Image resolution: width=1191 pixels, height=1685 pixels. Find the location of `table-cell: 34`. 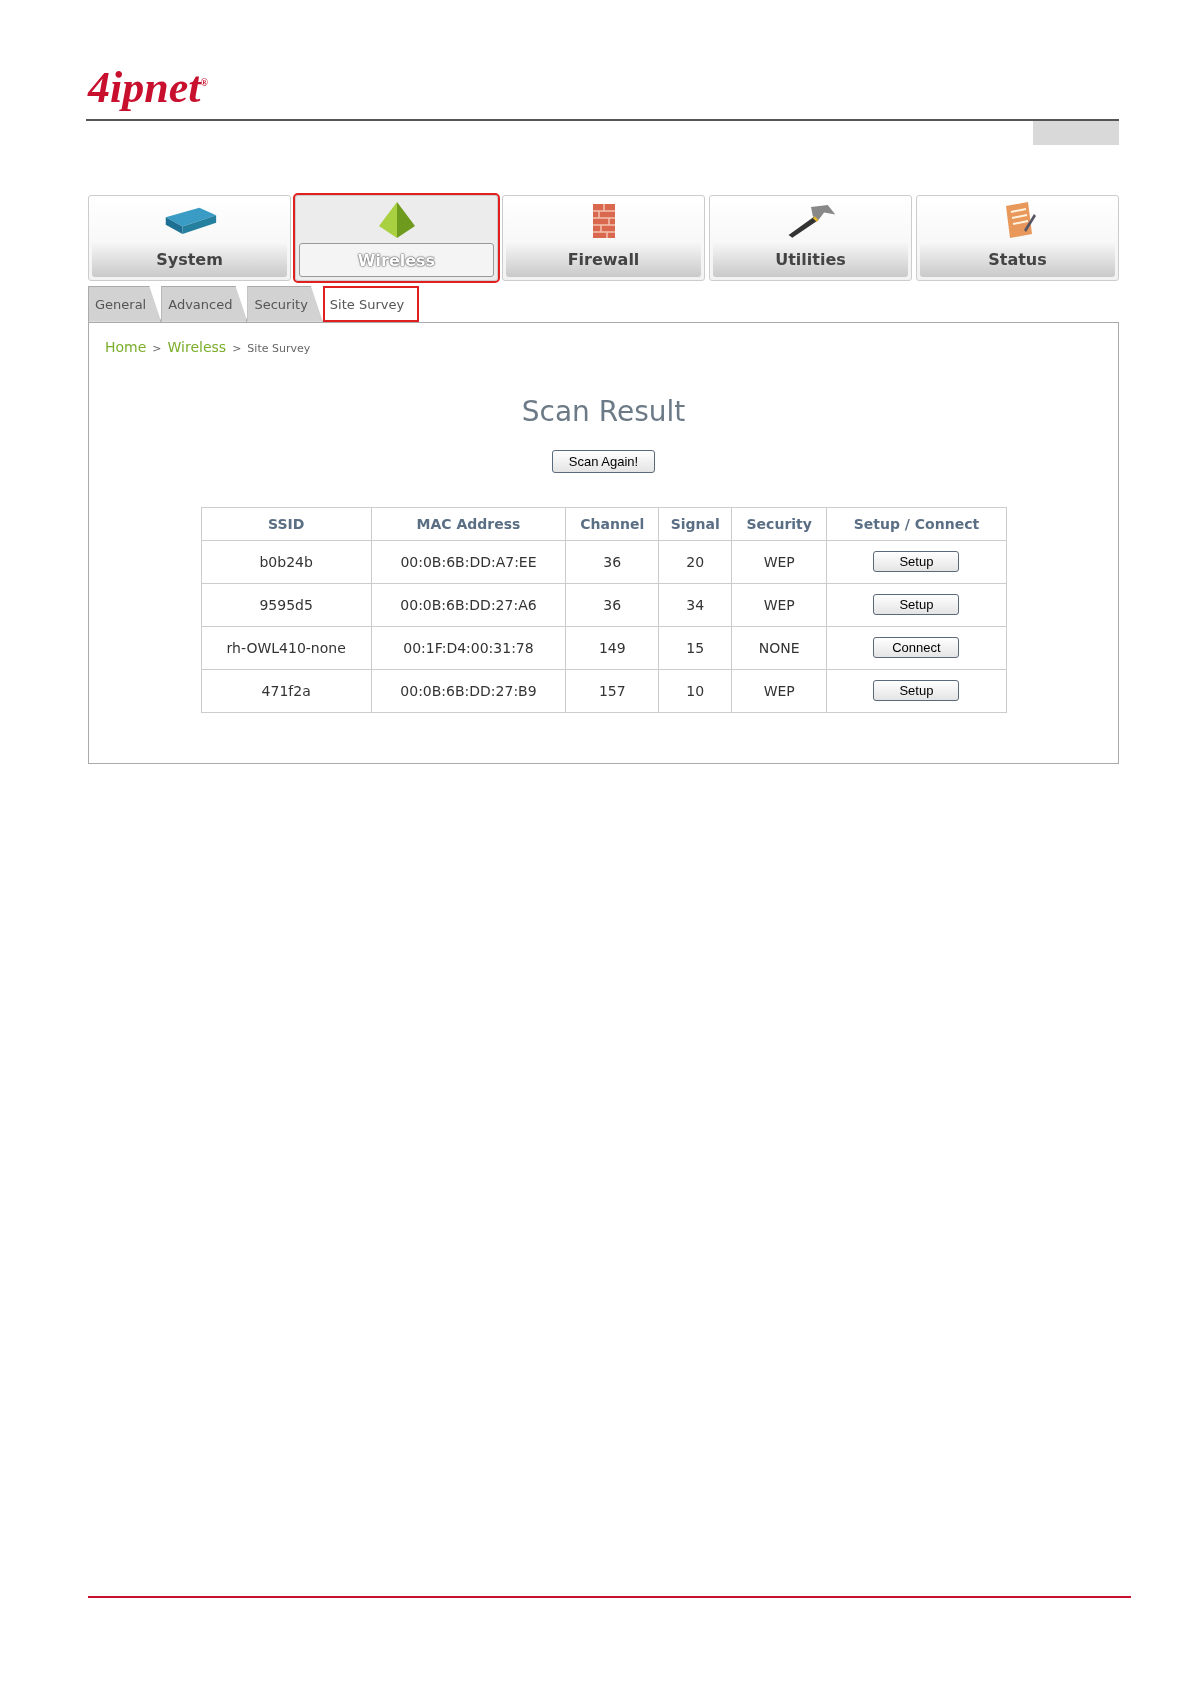

table-cell: 34 is located at coordinates (695, 605).